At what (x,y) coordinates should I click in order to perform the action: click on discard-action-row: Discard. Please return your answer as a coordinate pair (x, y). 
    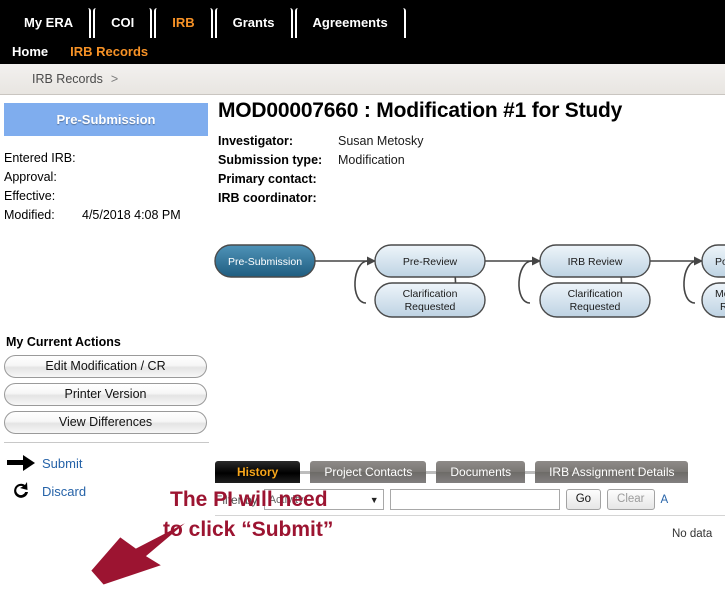
    Looking at the image, I should click on (107, 491).